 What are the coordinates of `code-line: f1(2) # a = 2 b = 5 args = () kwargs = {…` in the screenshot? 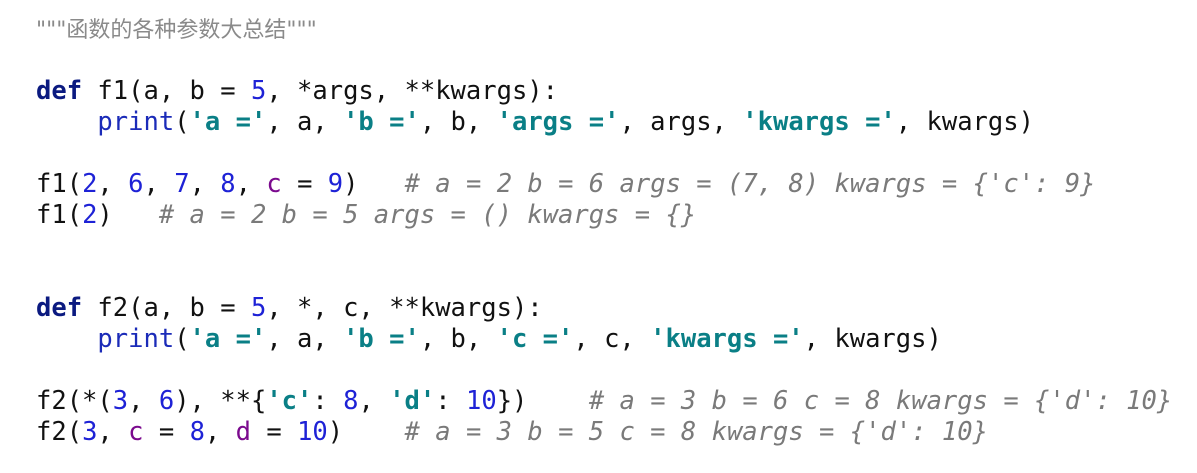 It's located at (604, 215).